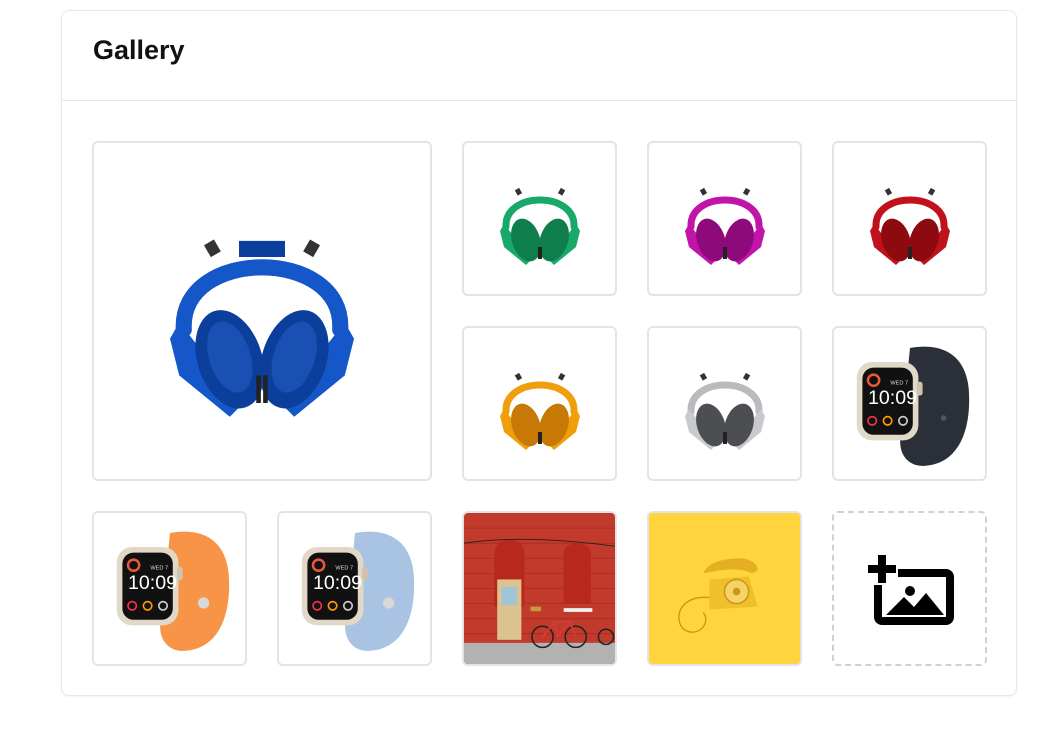 The width and height of the screenshot is (1051, 742). I want to click on gallery-item-green-headphones, so click(539, 218).